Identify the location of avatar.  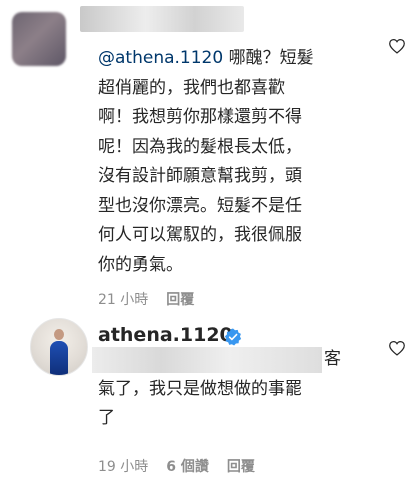
(59, 347).